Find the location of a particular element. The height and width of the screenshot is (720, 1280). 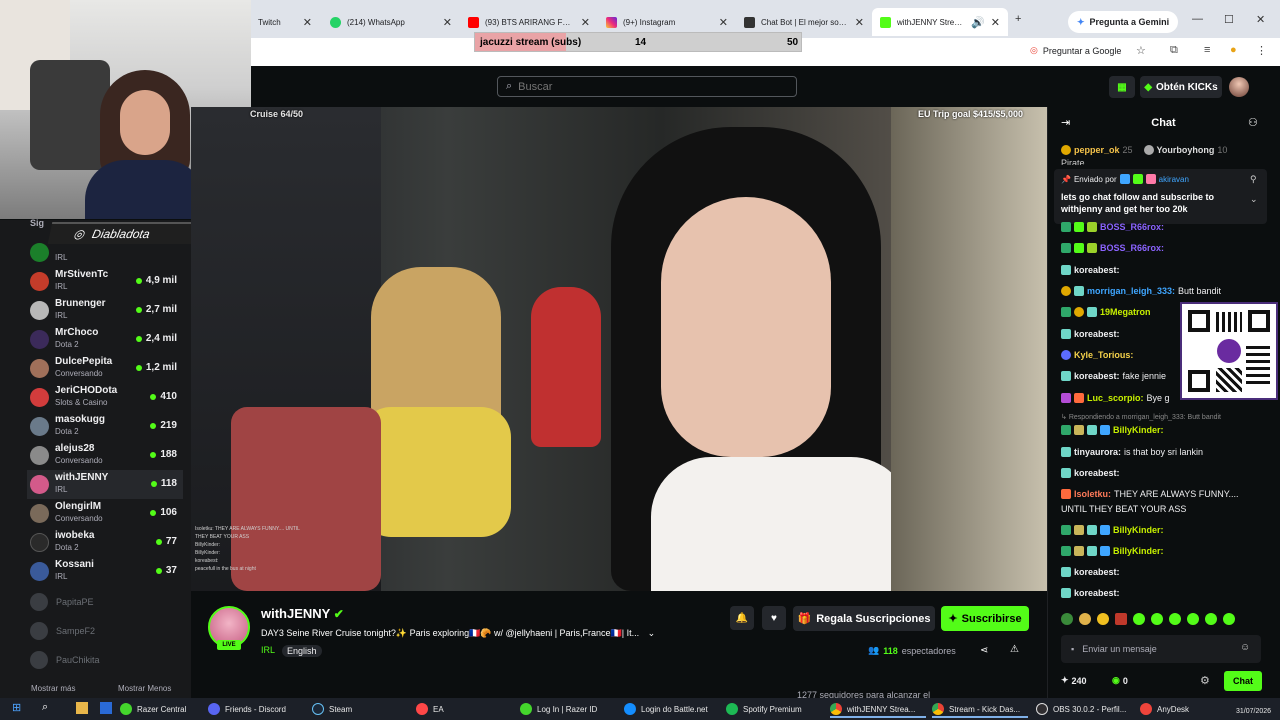

sidebar-item-brunenger: Brunenger IRL 2,7 mil is located at coordinates (105, 310).